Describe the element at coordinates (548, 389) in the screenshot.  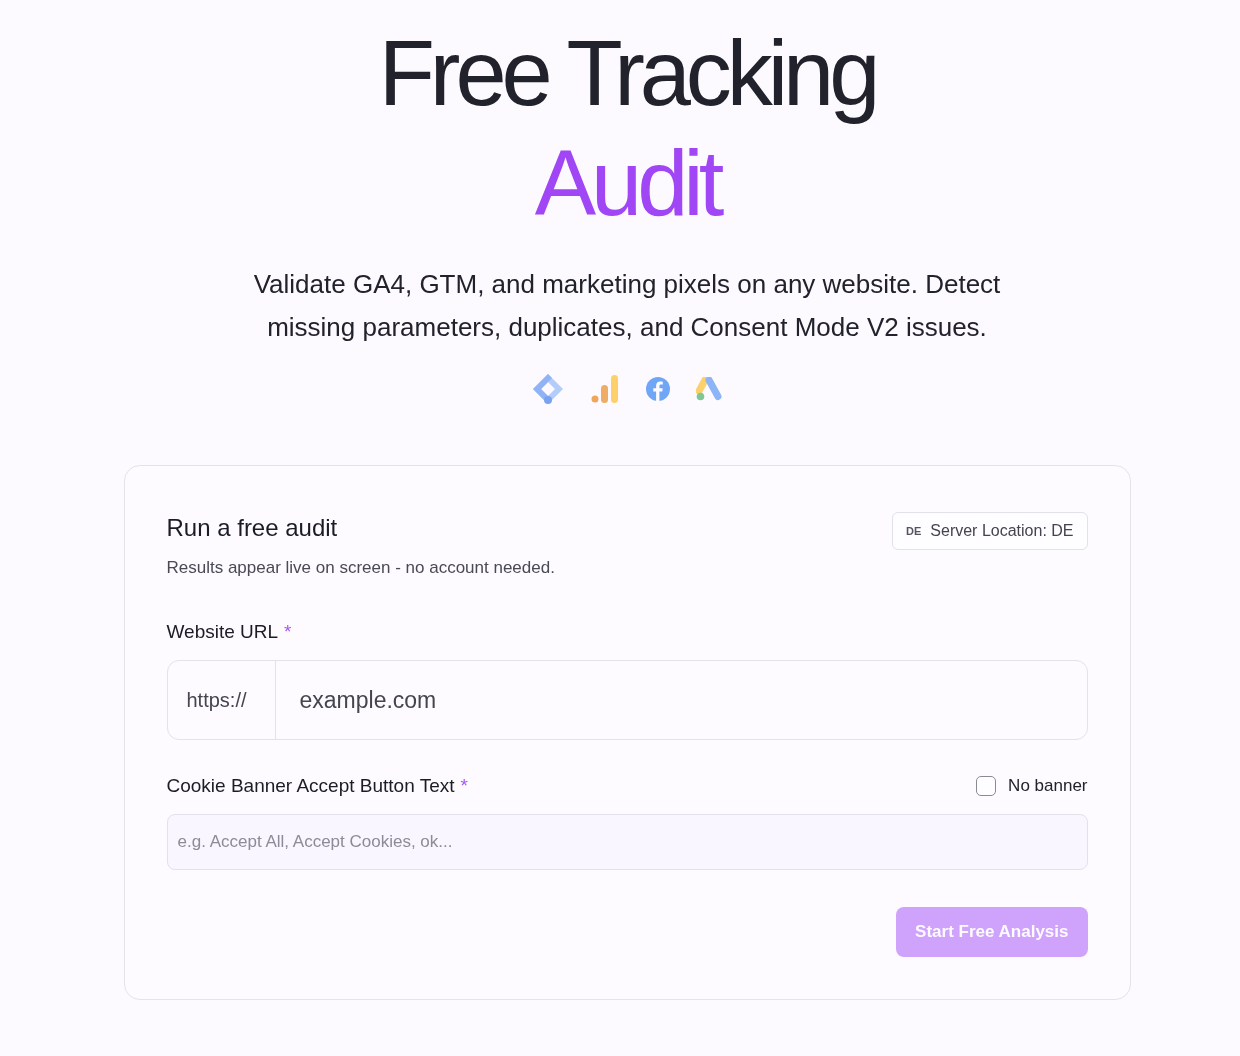
I see `diamond-icon` at that location.